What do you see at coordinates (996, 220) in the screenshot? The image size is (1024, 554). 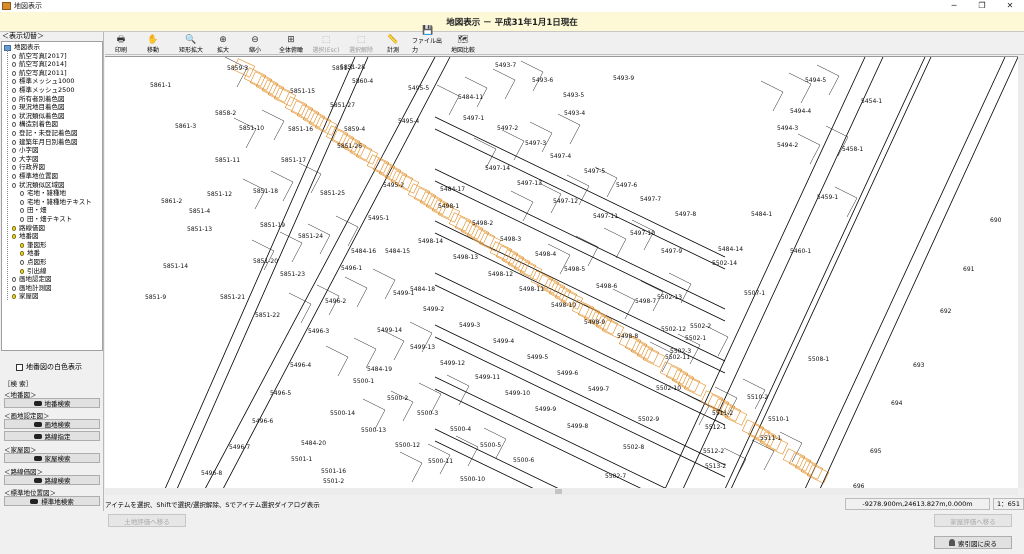 I see `parcel-number-label: 690` at bounding box center [996, 220].